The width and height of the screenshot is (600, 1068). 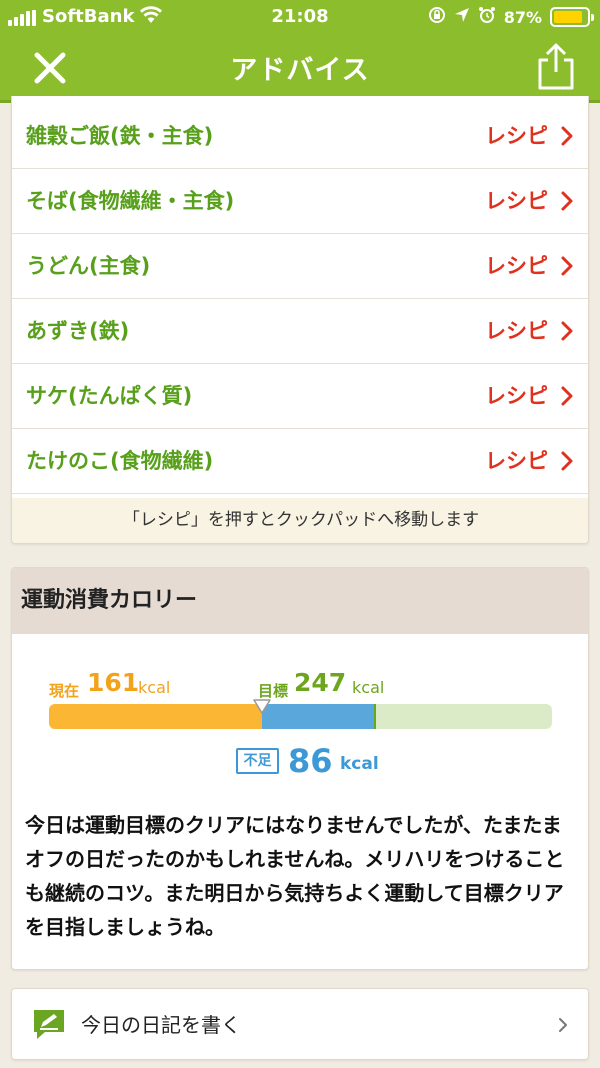 What do you see at coordinates (368, 687) in the screenshot?
I see `target-unit: kcal` at bounding box center [368, 687].